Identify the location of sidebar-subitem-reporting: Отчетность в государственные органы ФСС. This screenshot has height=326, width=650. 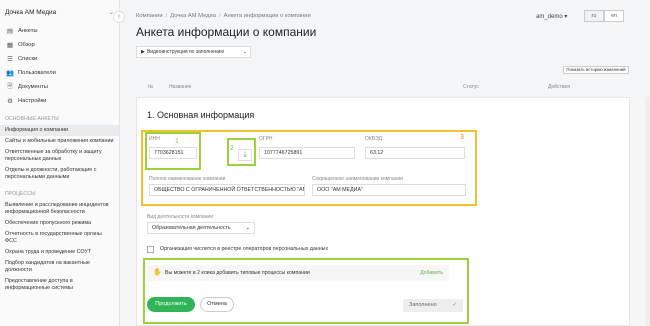
(59, 238).